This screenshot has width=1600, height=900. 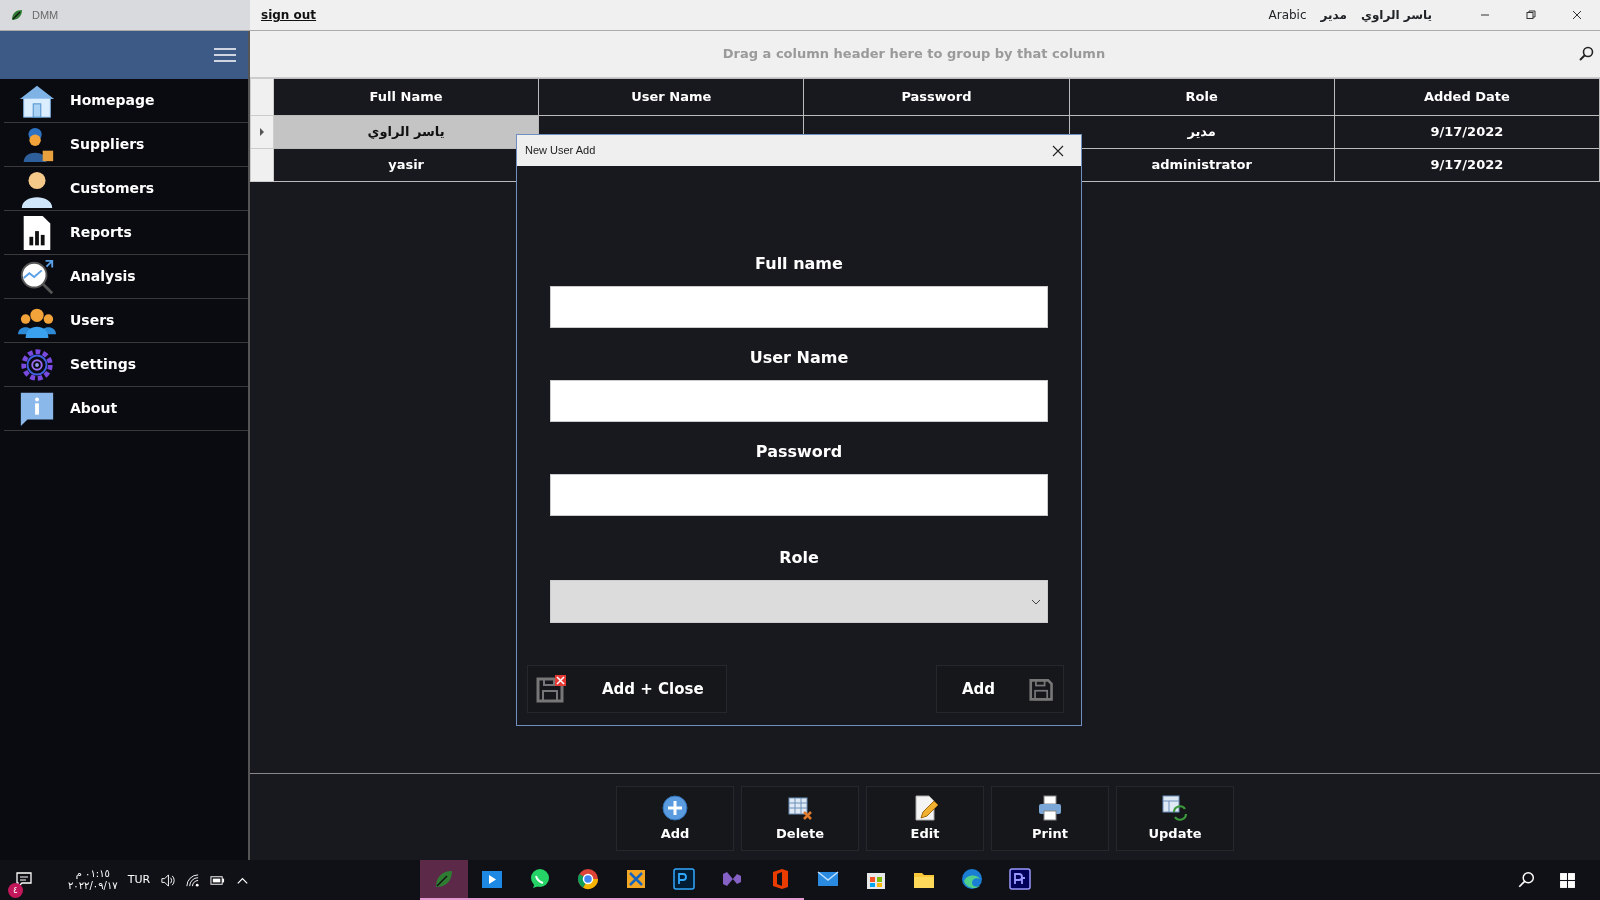 I want to click on printer-icon, so click(x=1050, y=807).